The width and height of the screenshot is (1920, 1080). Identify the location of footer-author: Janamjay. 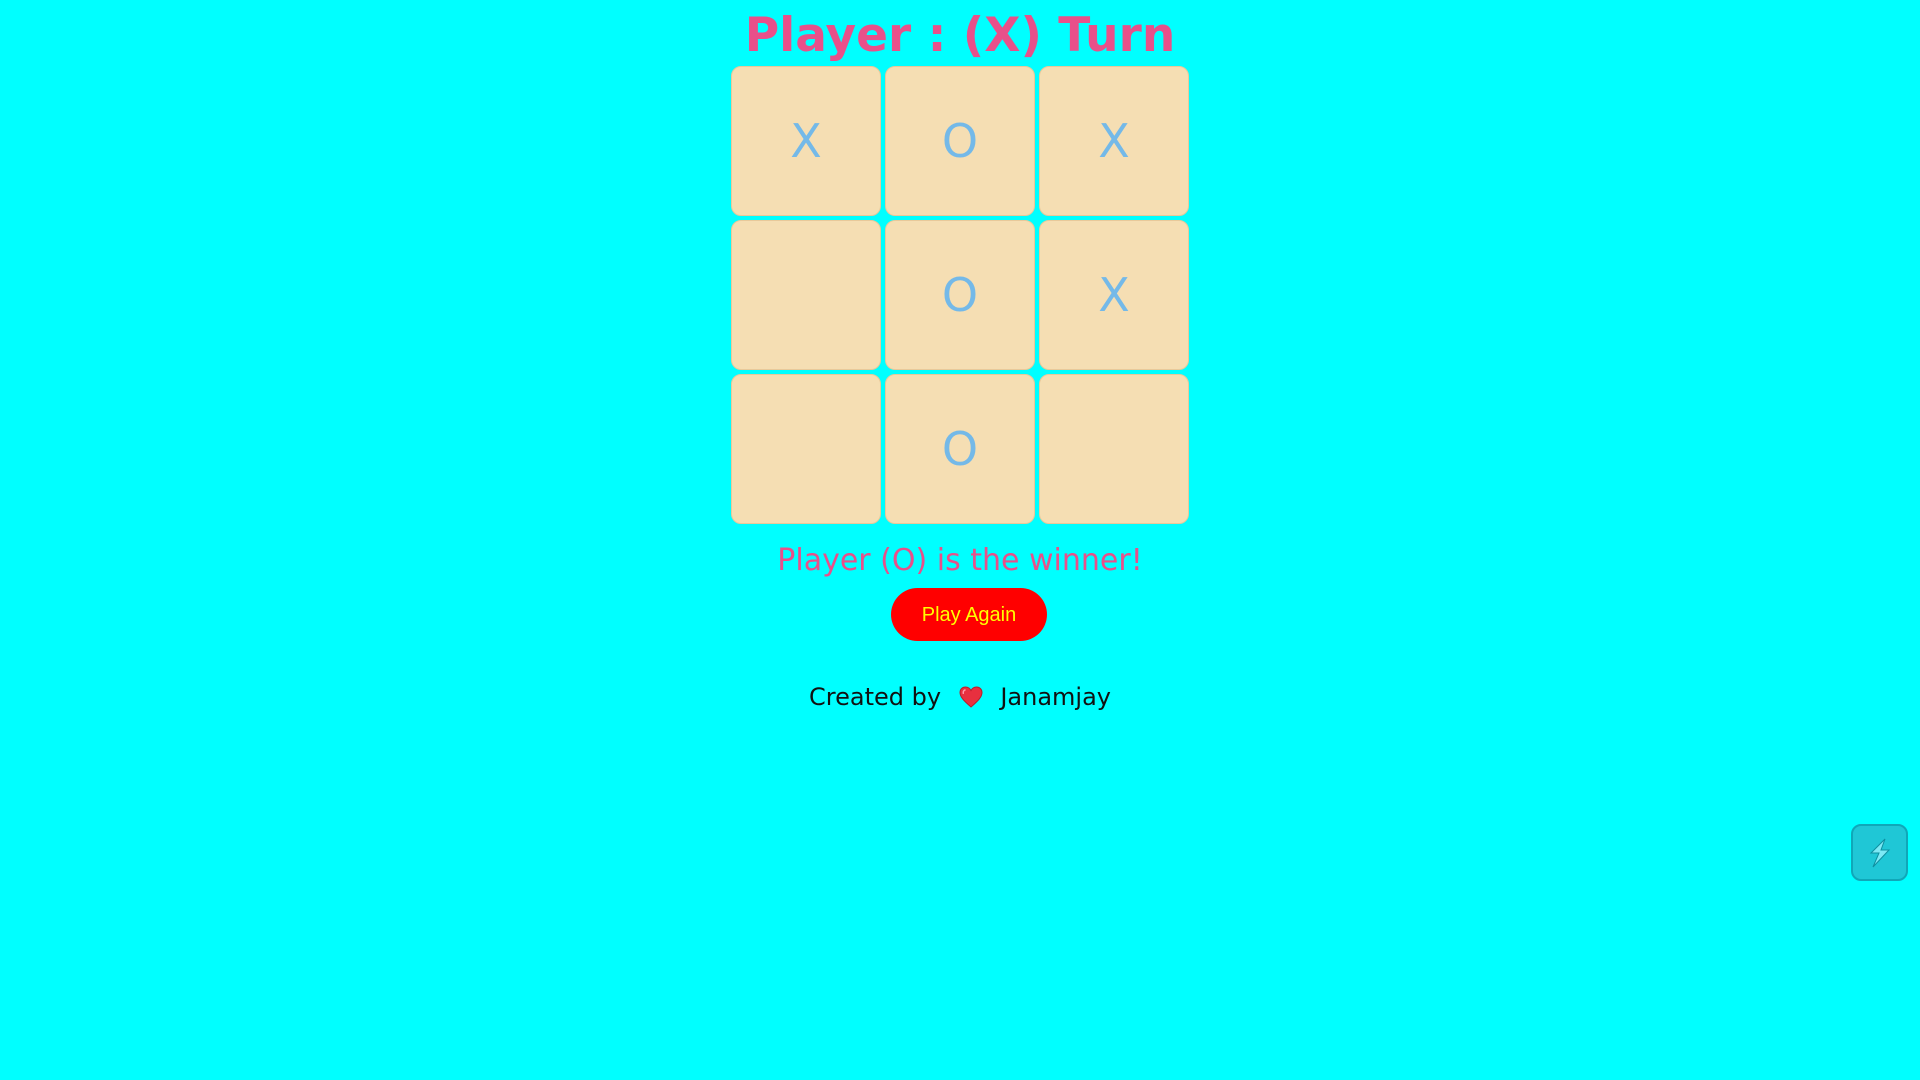
(1055, 697).